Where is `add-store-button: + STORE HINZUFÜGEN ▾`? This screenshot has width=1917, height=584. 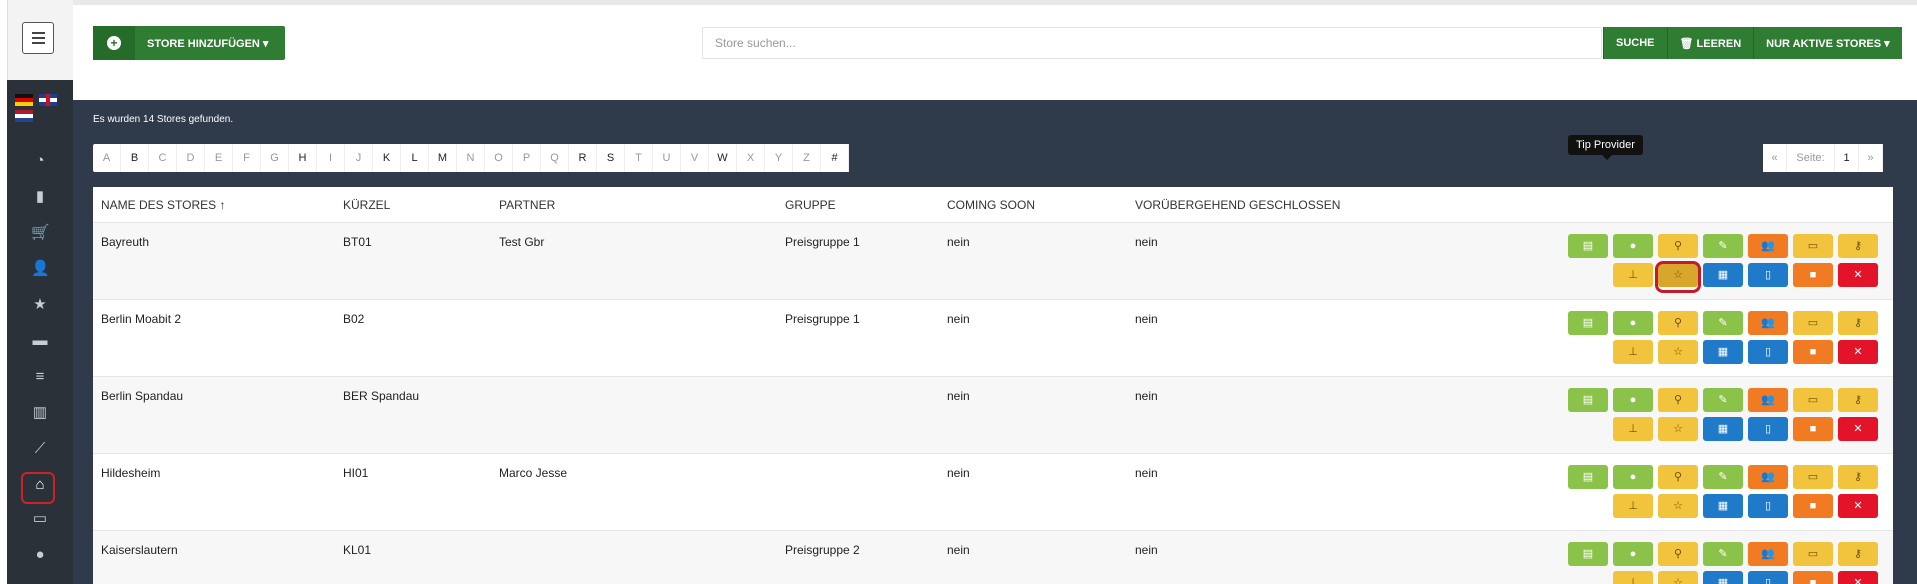 add-store-button: + STORE HINZUFÜGEN ▾ is located at coordinates (189, 43).